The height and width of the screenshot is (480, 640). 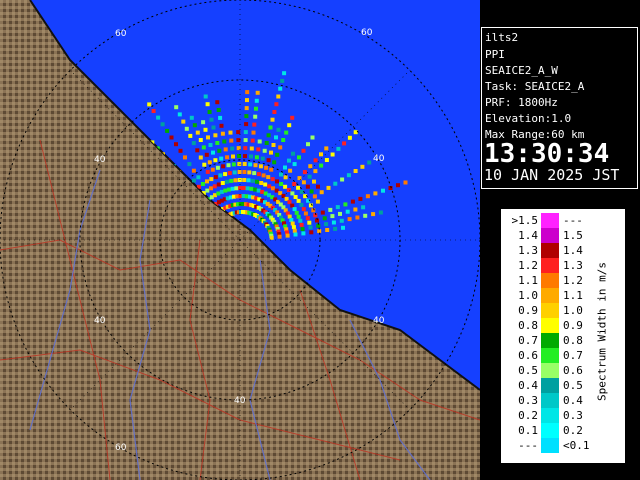 What do you see at coordinates (528, 415) in the screenshot?
I see `legend-low-label: 0.2` at bounding box center [528, 415].